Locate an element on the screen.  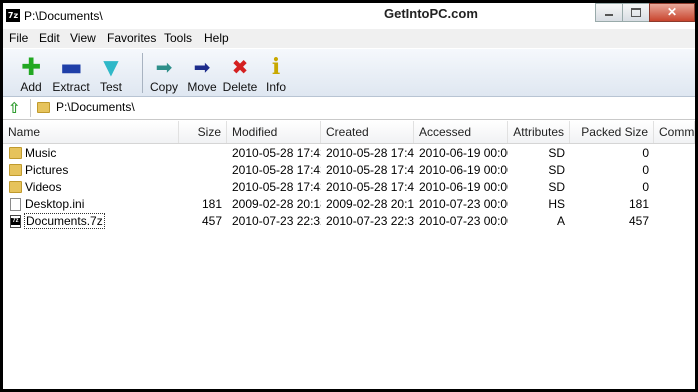
menu-favorites: Favorites is located at coordinates (131, 38).